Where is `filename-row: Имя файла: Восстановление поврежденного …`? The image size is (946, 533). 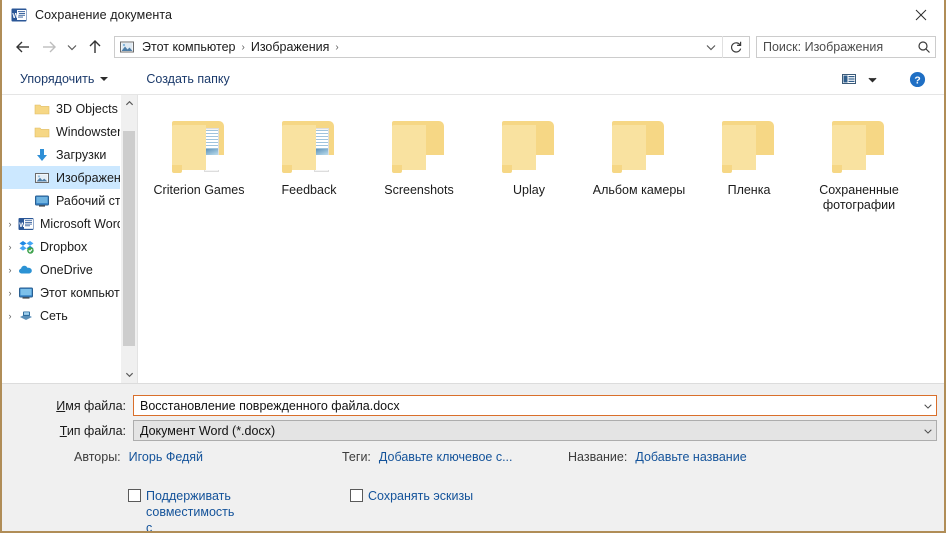 filename-row: Имя файла: Восстановление поврежденного … is located at coordinates (496, 405).